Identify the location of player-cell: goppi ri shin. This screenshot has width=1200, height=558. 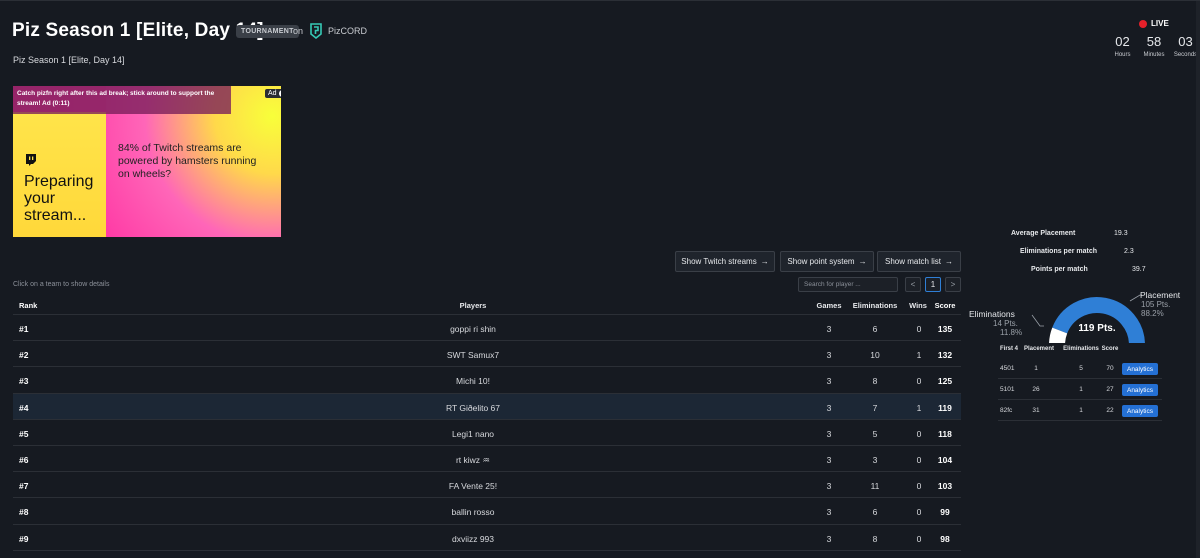
(473, 329).